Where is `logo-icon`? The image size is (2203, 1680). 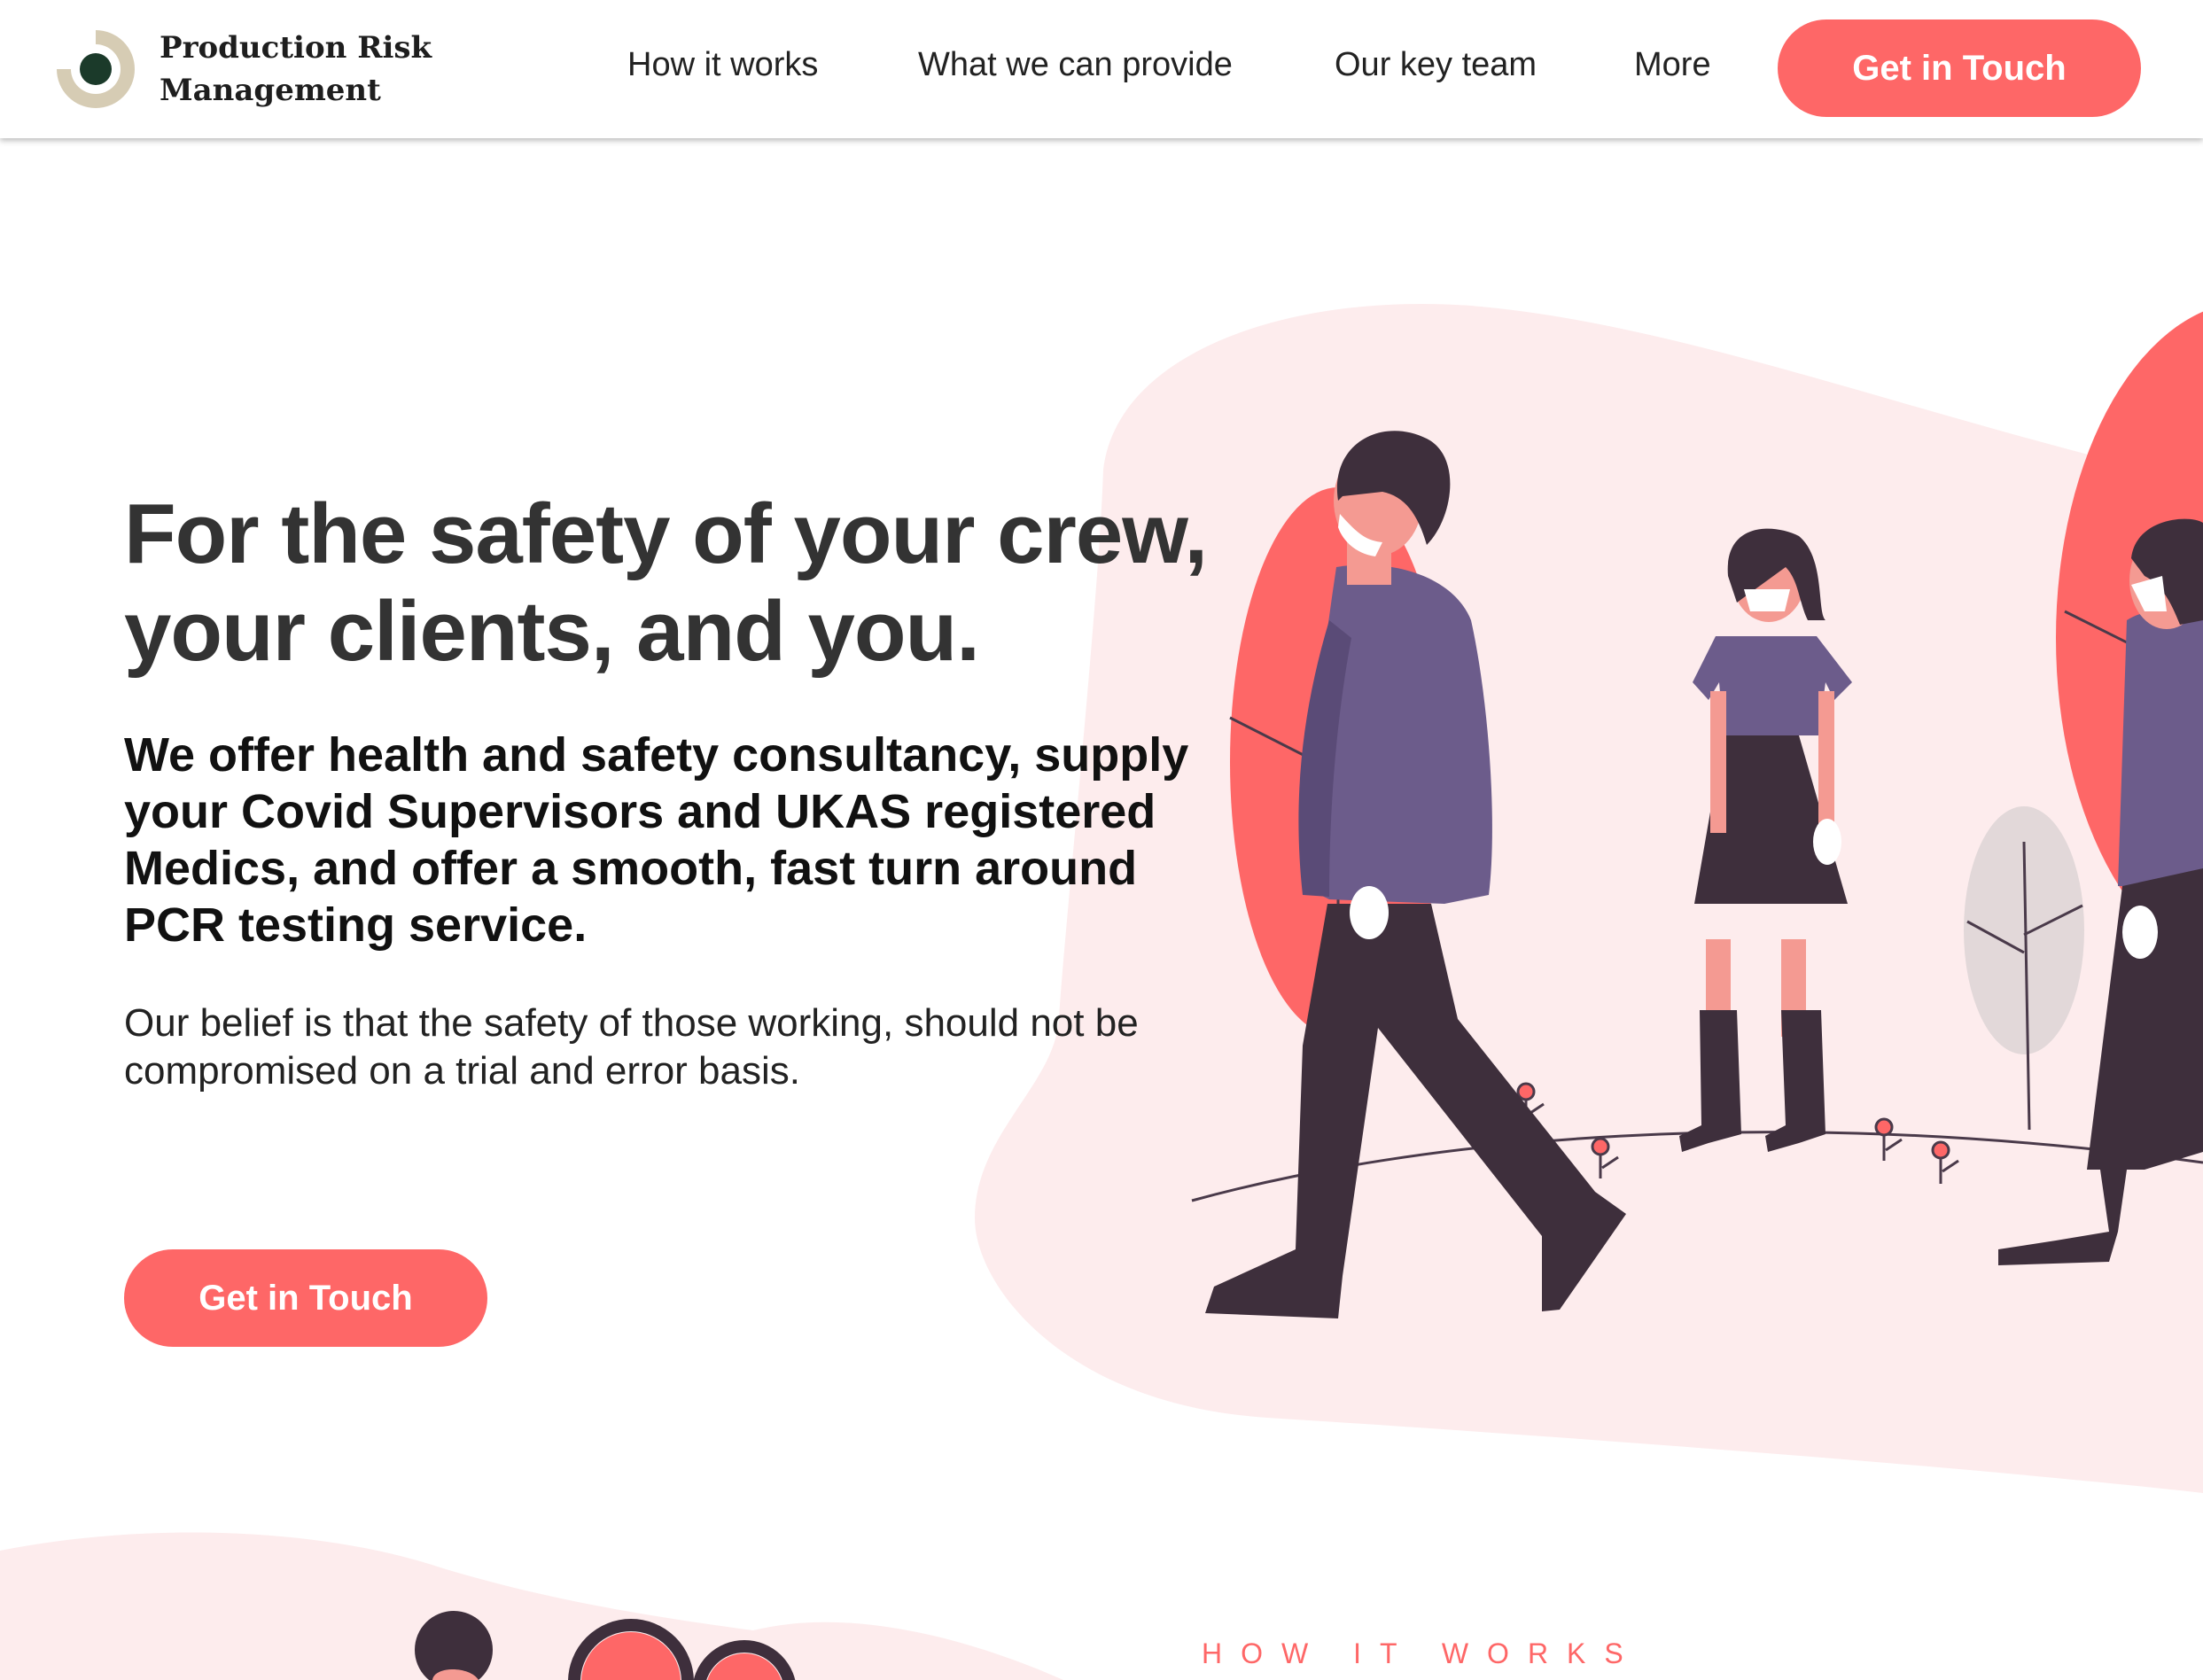 logo-icon is located at coordinates (96, 69).